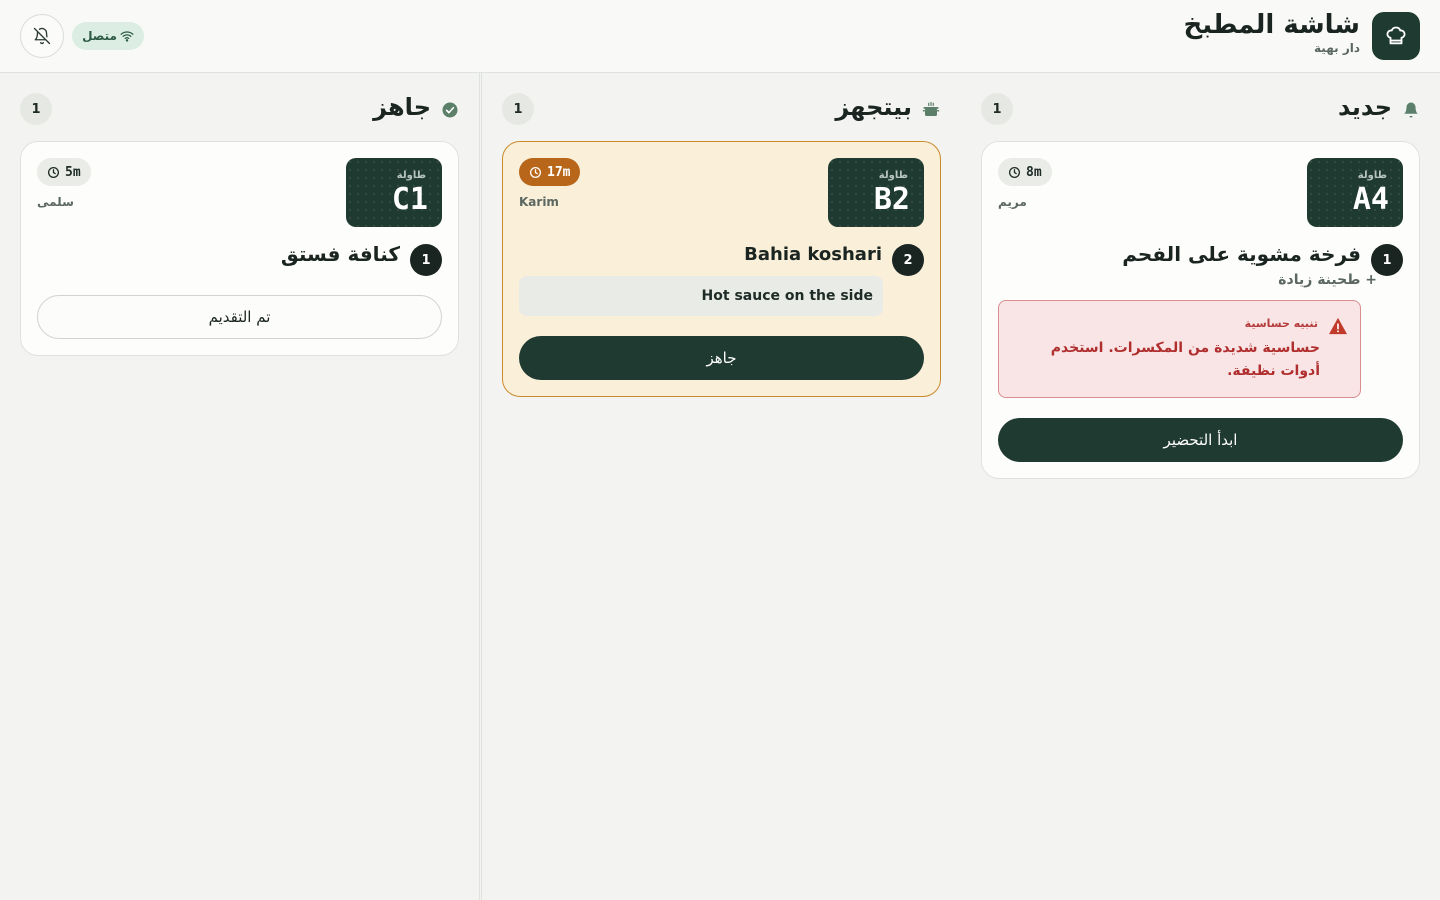  Describe the element at coordinates (721, 358) in the screenshot. I see `mark-ready-button: جاهز` at that location.